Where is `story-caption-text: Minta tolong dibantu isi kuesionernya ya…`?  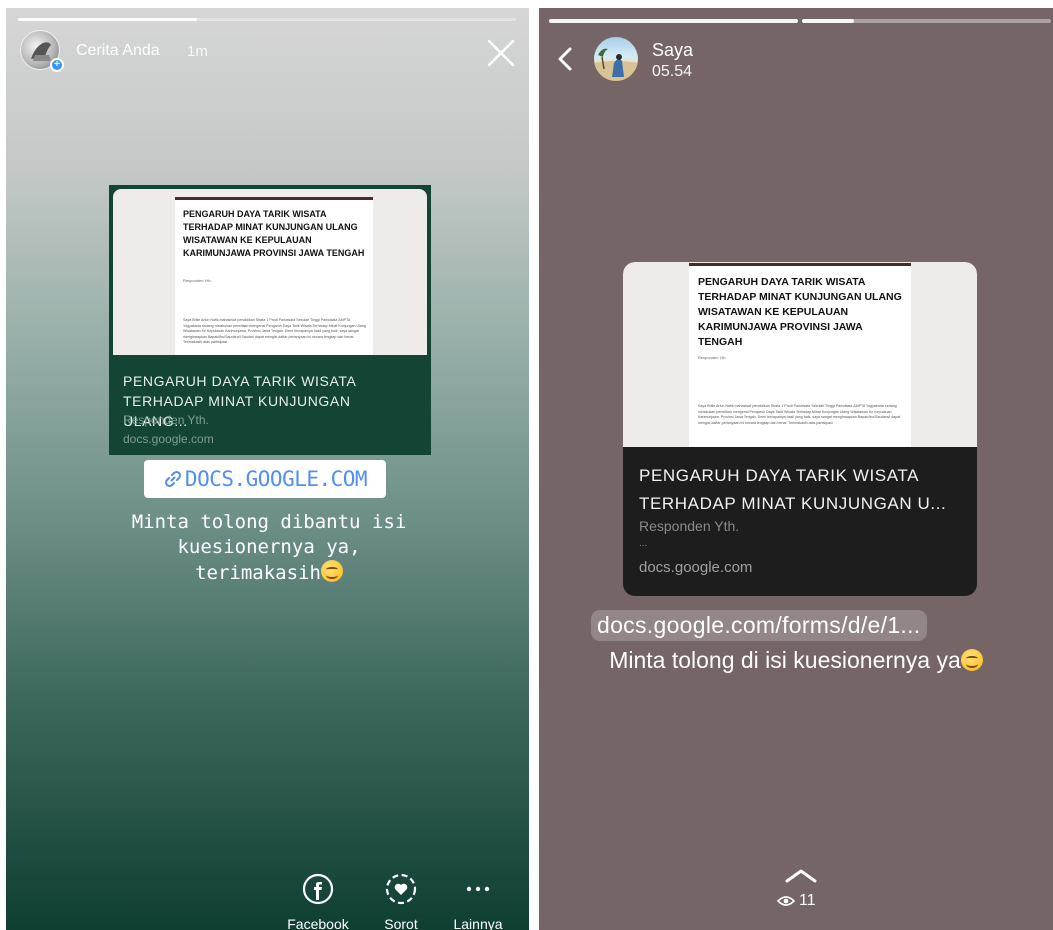 story-caption-text: Minta tolong dibantu isi kuesionernya ya… is located at coordinates (269, 547).